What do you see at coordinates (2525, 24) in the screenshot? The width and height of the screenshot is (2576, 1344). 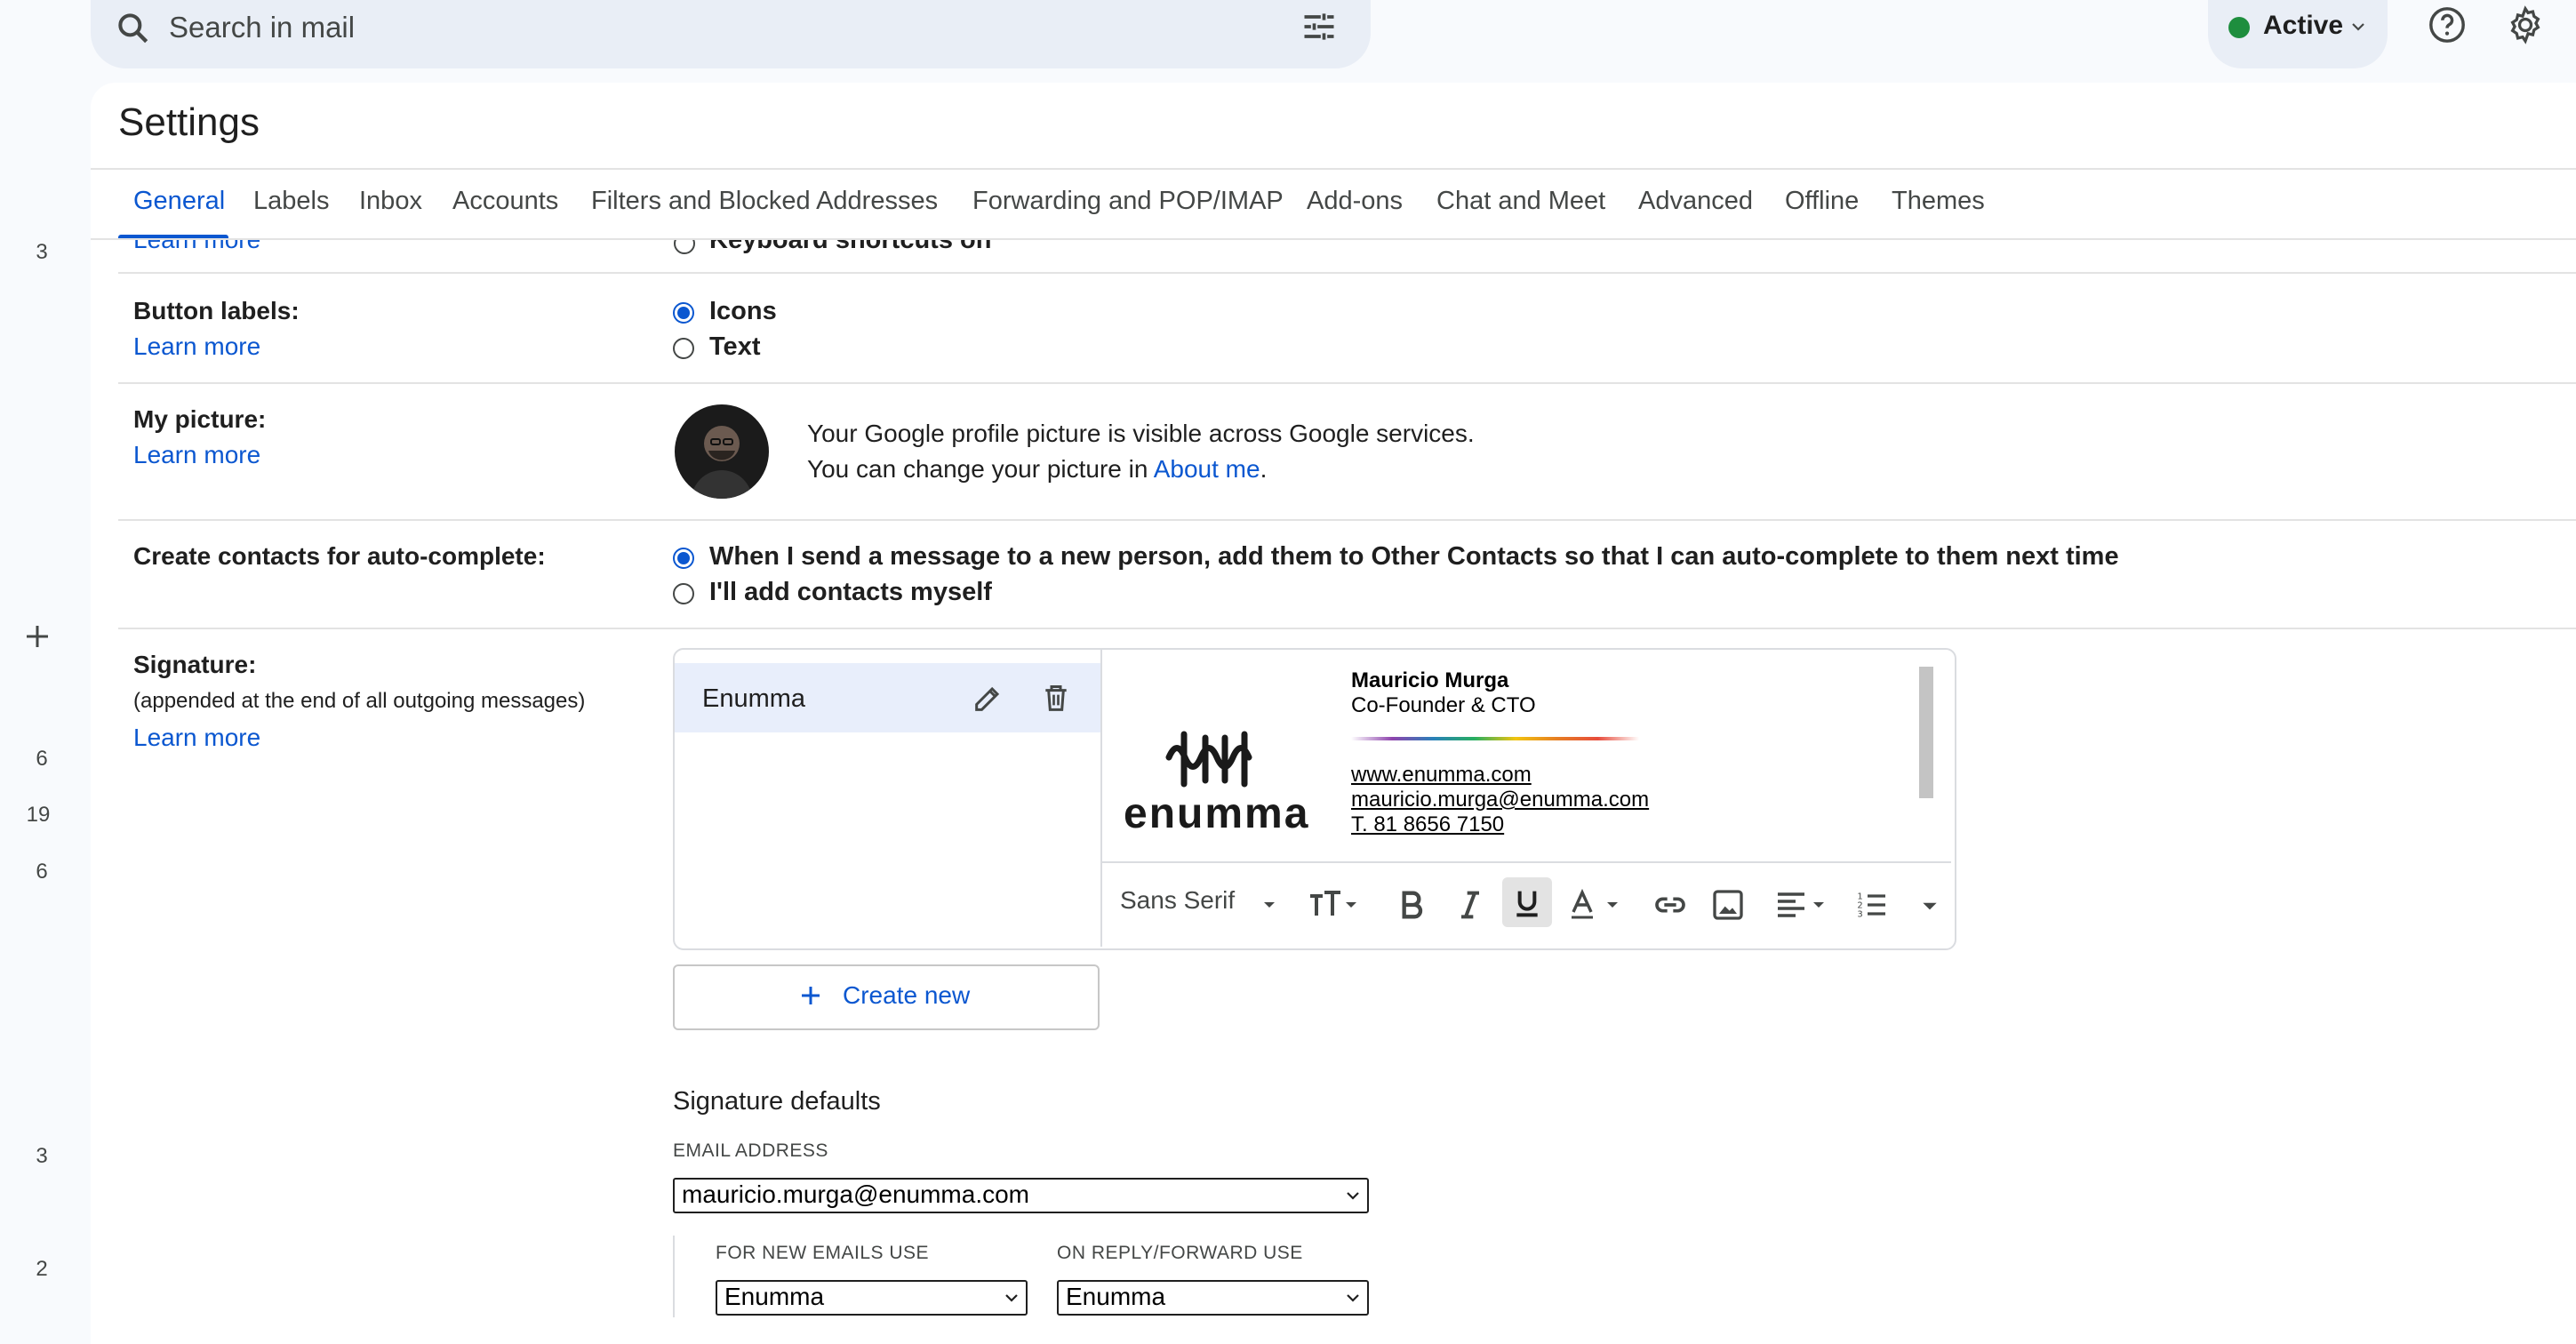 I see `settings-gear-icon` at bounding box center [2525, 24].